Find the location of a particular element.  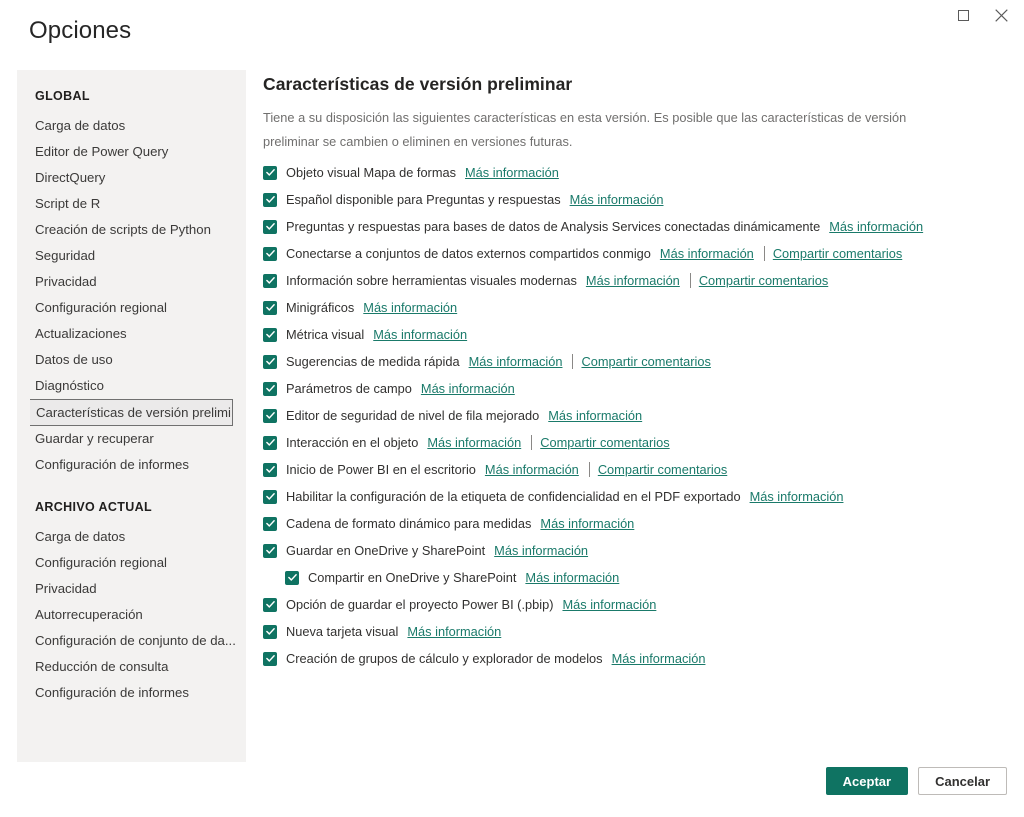

sidebar-item-reducci-n-de-consulta: Reducción de consulta is located at coordinates (131, 667).